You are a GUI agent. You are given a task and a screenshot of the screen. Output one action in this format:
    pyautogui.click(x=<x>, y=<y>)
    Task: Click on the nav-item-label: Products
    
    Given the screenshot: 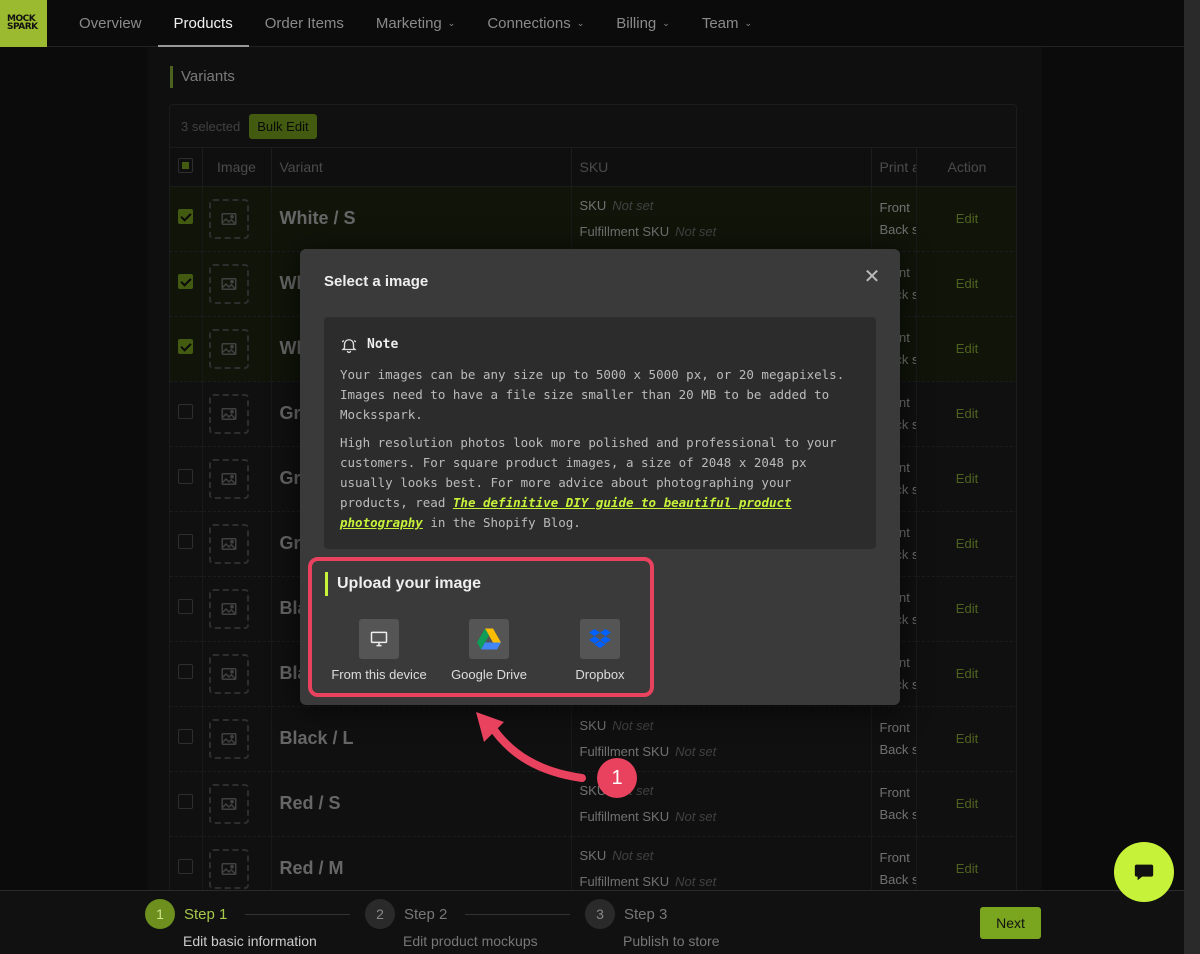 What is the action you would take?
    pyautogui.click(x=203, y=23)
    